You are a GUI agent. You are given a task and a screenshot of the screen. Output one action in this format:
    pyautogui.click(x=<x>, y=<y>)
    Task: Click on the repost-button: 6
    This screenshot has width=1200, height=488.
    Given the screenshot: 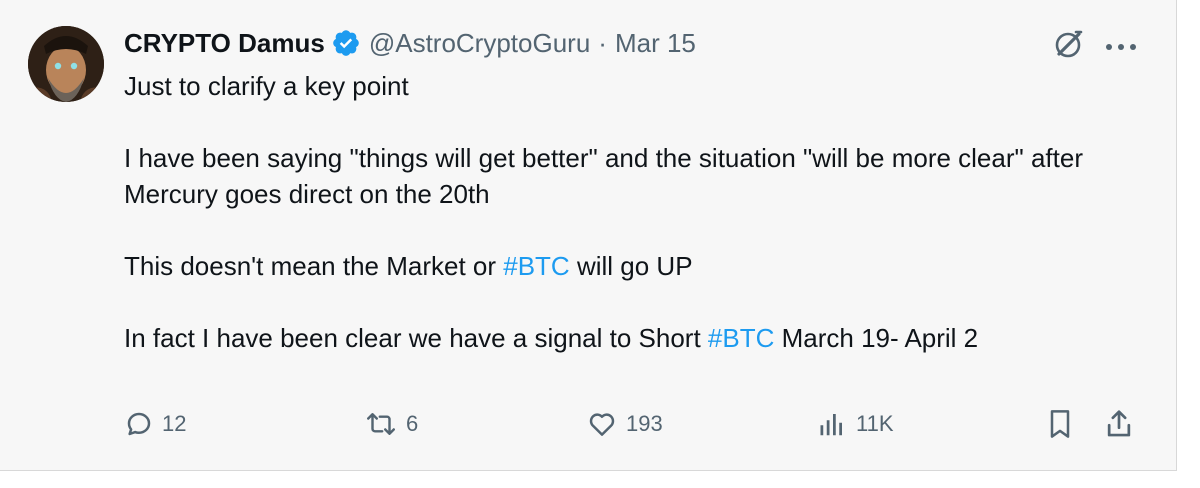 What is the action you would take?
    pyautogui.click(x=391, y=424)
    